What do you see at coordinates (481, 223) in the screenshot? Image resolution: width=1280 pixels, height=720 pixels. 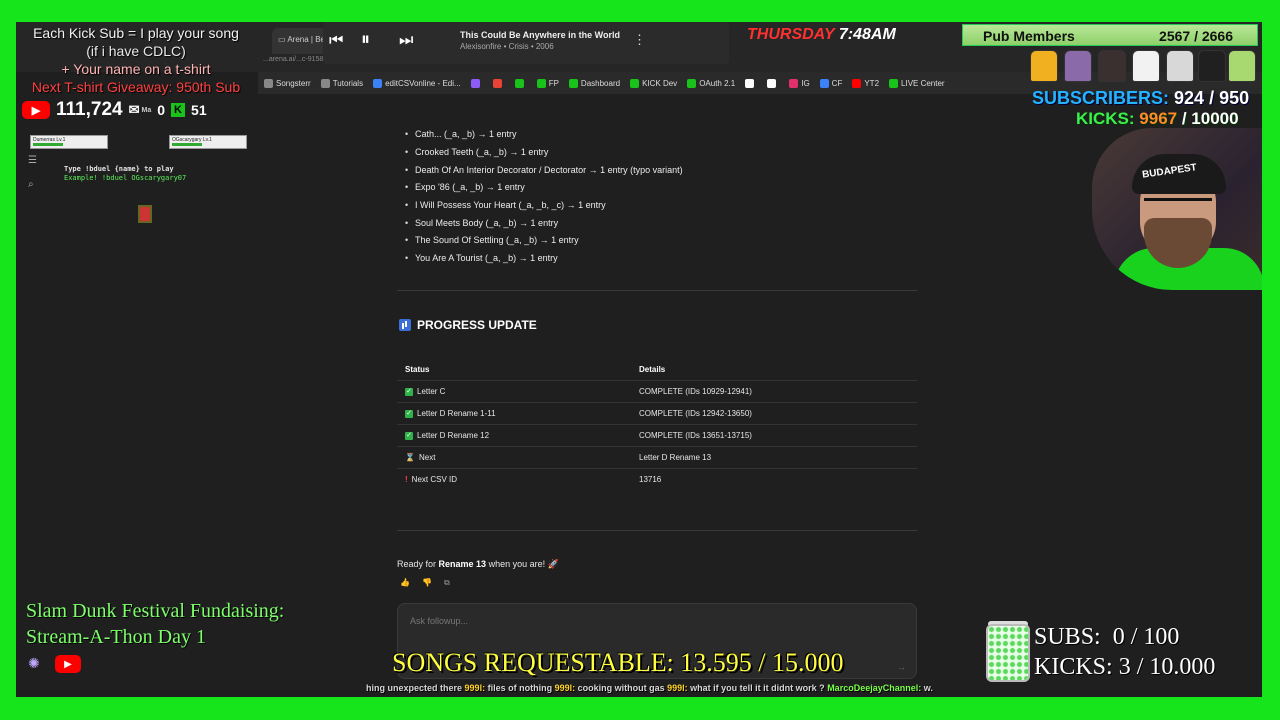 I see `list-item: Soul Meets Body (_a, _b) → 1 entry` at bounding box center [481, 223].